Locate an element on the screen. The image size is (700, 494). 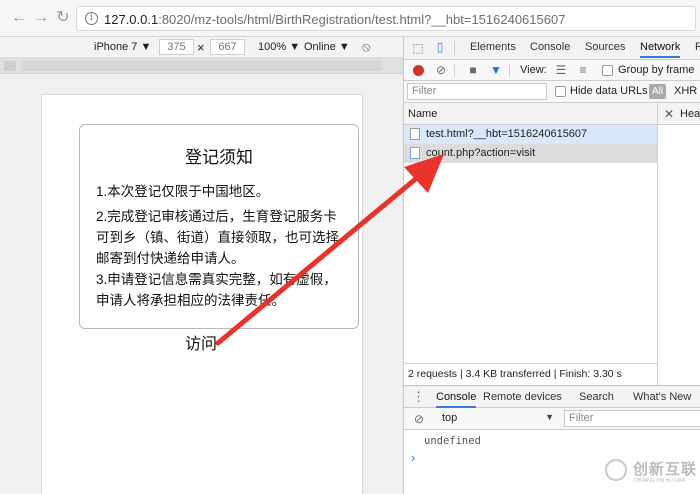
annotation-arrow is located at coordinates (329, 250).